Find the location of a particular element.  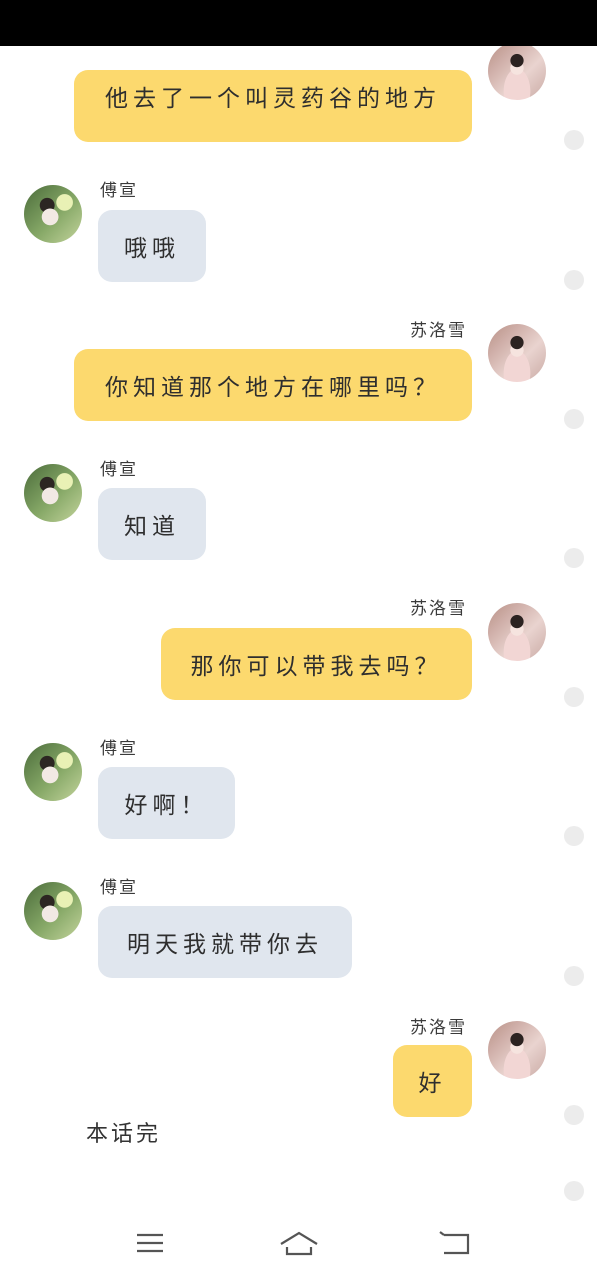

message-text: 他去了一个叫灵药谷的地方 is located at coordinates (273, 99).